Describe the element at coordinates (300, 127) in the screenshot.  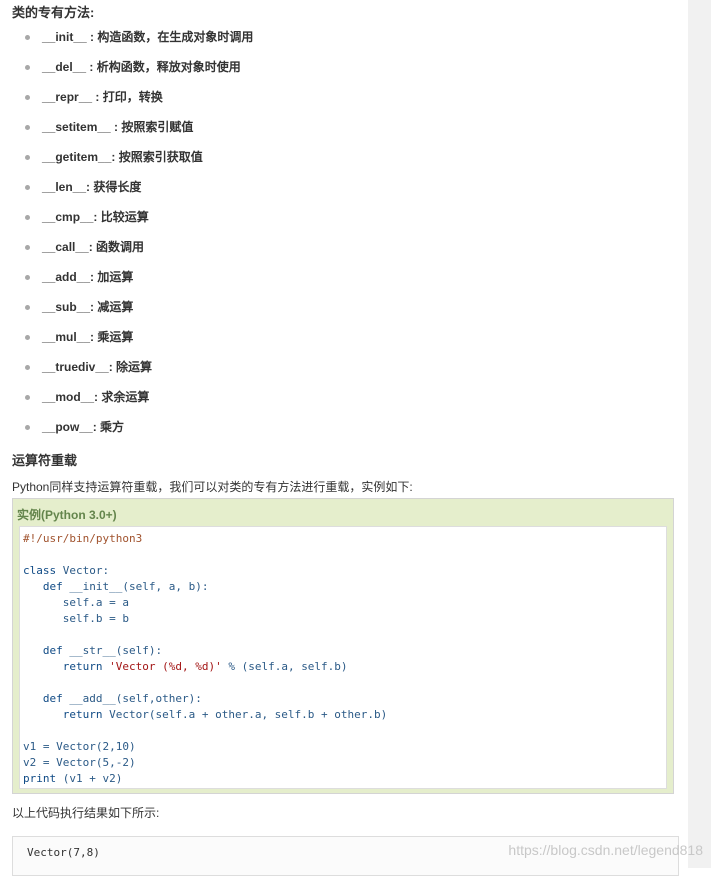
I see `list-item: __setitem__ : 按照索引赋值` at that location.